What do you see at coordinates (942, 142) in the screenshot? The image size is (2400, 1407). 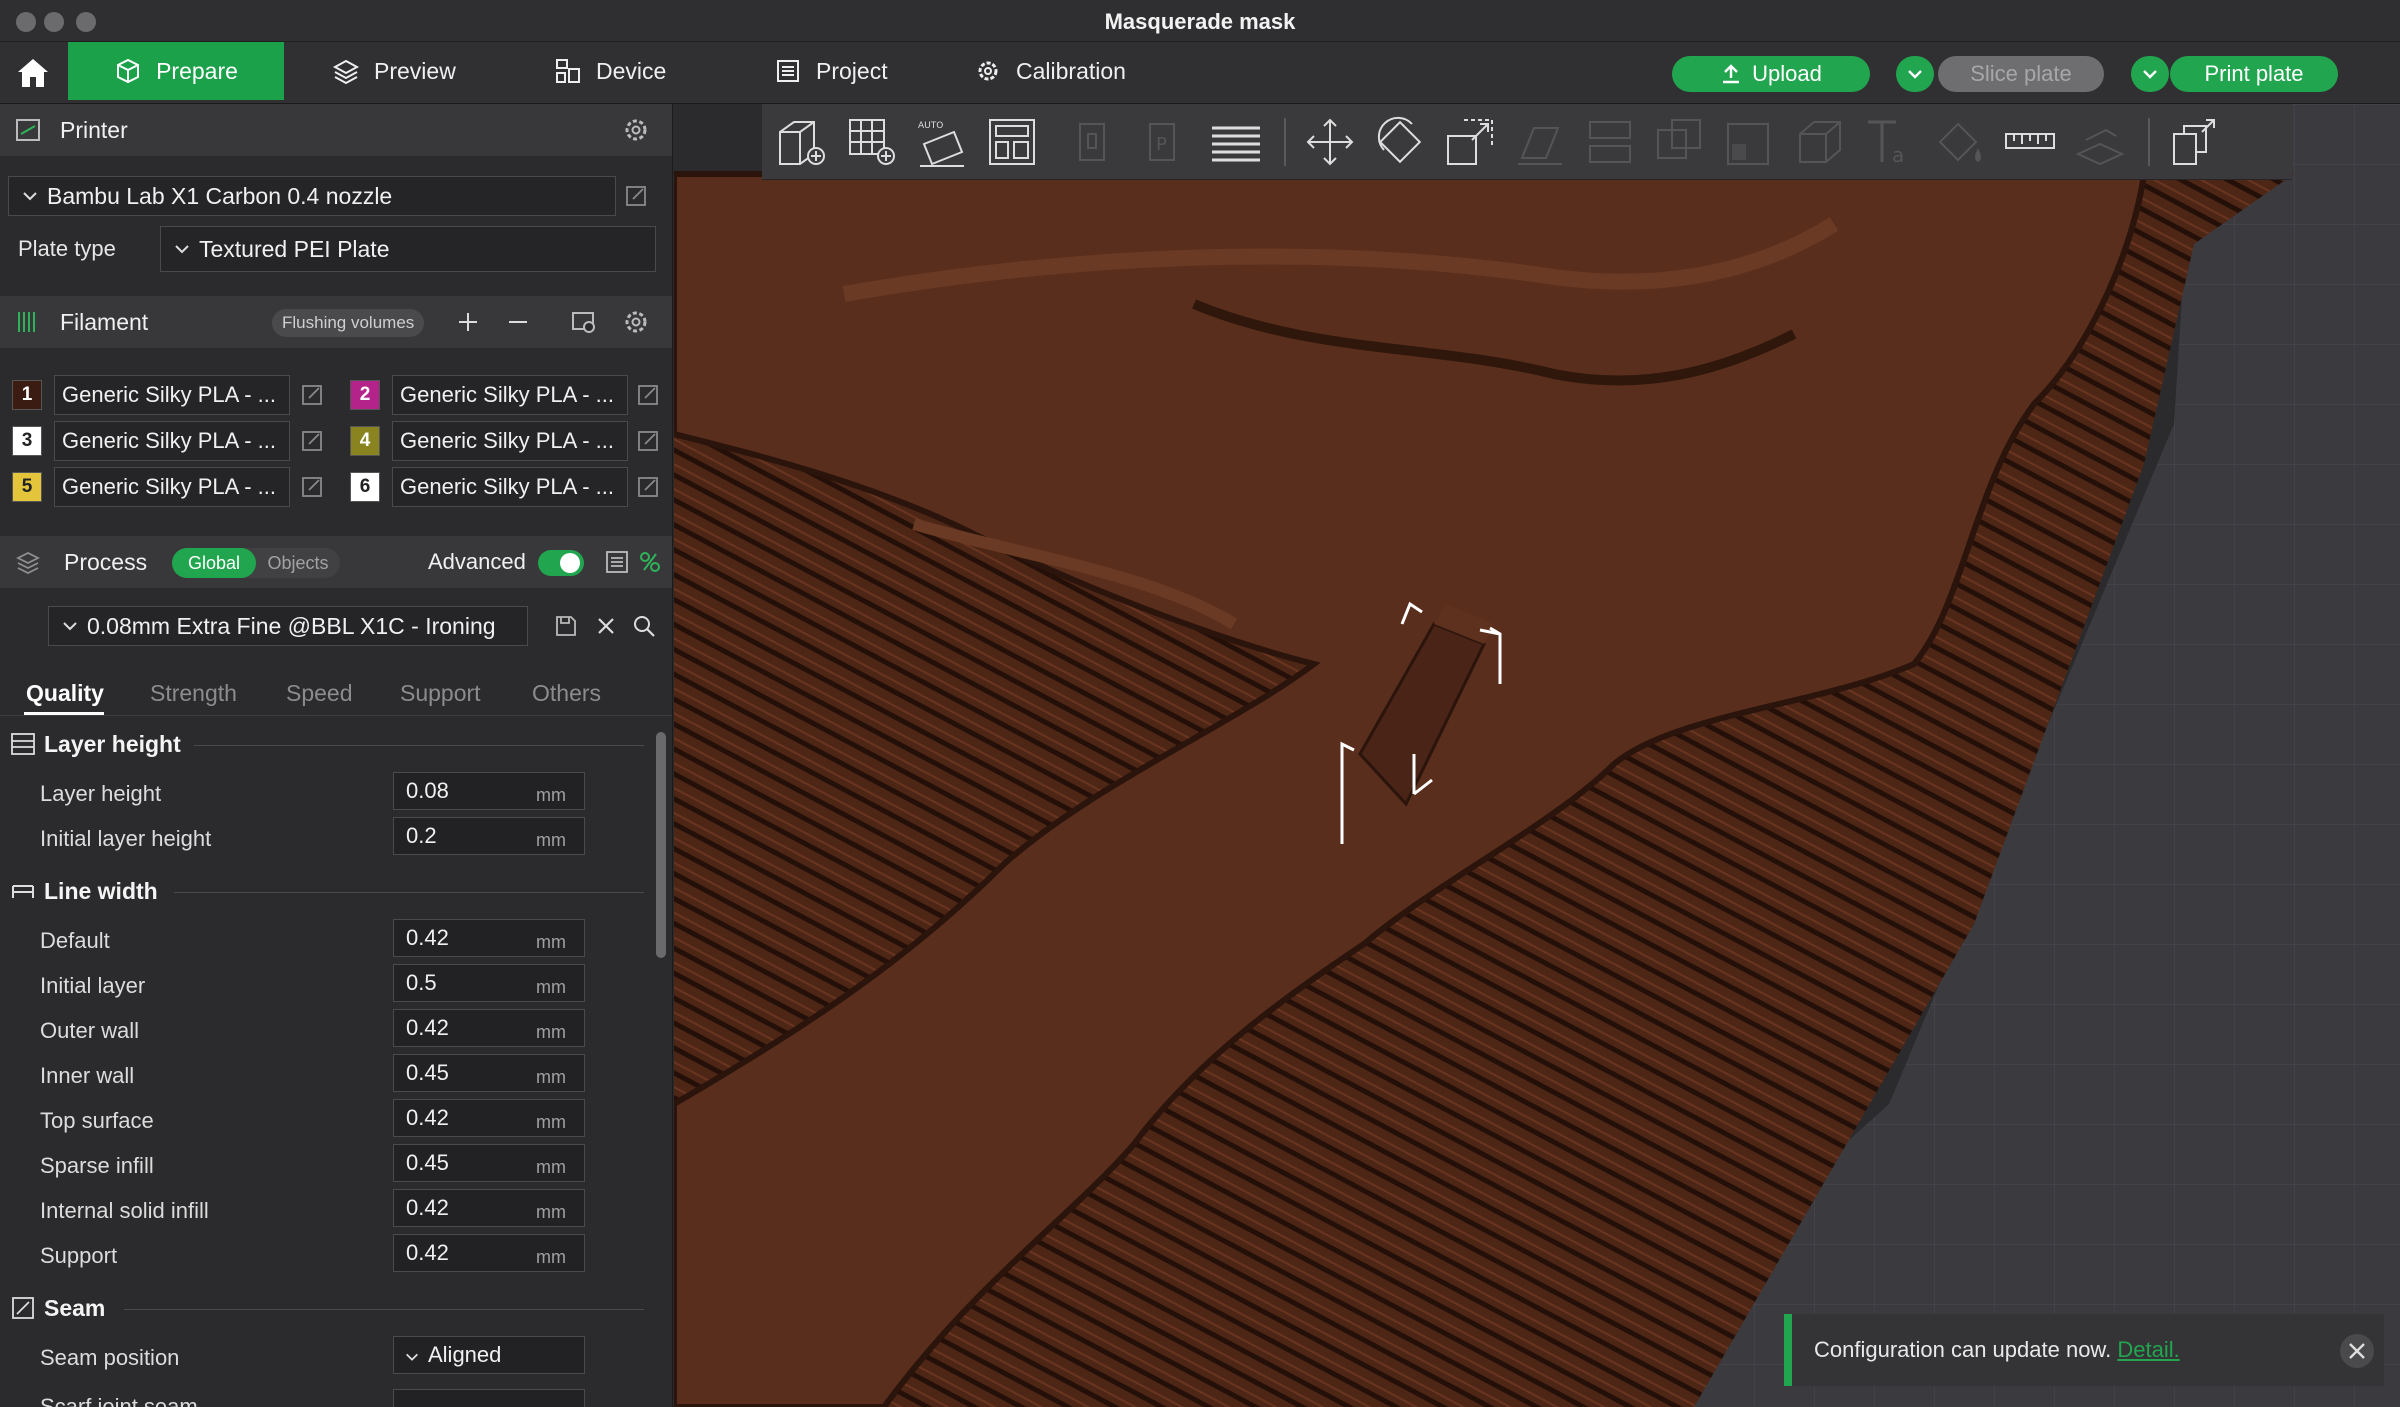 I see `auto-orient-icon: AUTO` at bounding box center [942, 142].